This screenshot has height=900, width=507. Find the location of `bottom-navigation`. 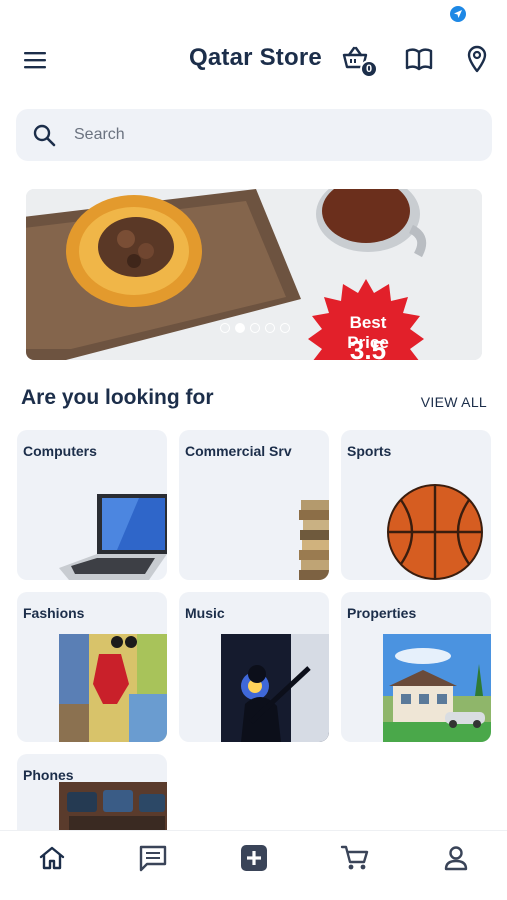

bottom-navigation is located at coordinates (253, 865).